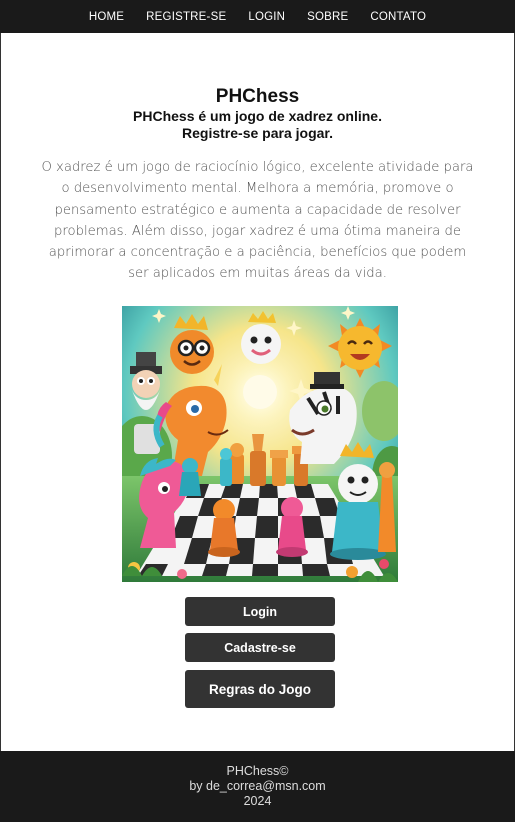 This screenshot has width=515, height=822. What do you see at coordinates (260, 689) in the screenshot?
I see `game-rules-button: Regras do Jogo` at bounding box center [260, 689].